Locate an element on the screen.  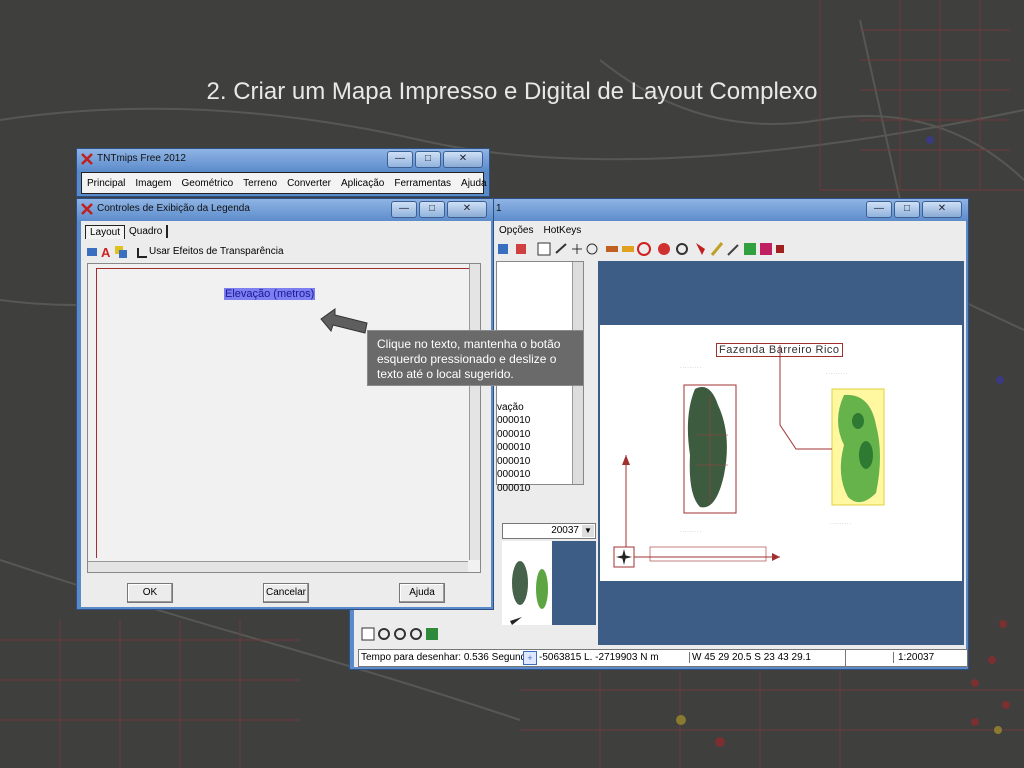
layout-menubar: Opções HotKeys is located at coordinates (727, 230).